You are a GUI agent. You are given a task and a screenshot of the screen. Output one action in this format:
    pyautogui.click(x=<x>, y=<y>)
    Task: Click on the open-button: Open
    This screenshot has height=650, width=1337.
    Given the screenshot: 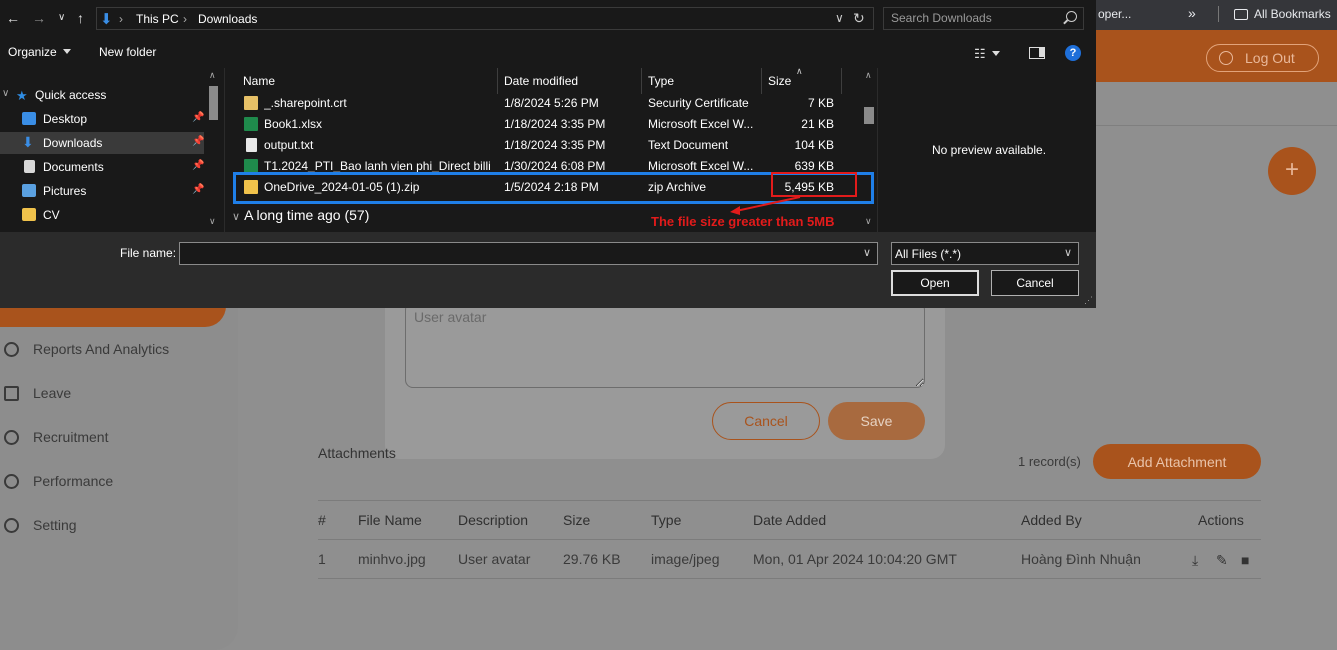 What is the action you would take?
    pyautogui.click(x=935, y=283)
    